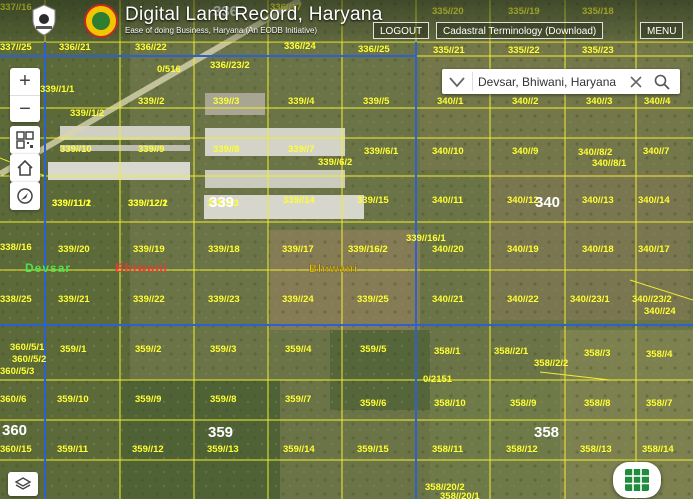 The height and width of the screenshot is (499, 693). What do you see at coordinates (447, 351) in the screenshot?
I see `parcel-label: 358//1` at bounding box center [447, 351].